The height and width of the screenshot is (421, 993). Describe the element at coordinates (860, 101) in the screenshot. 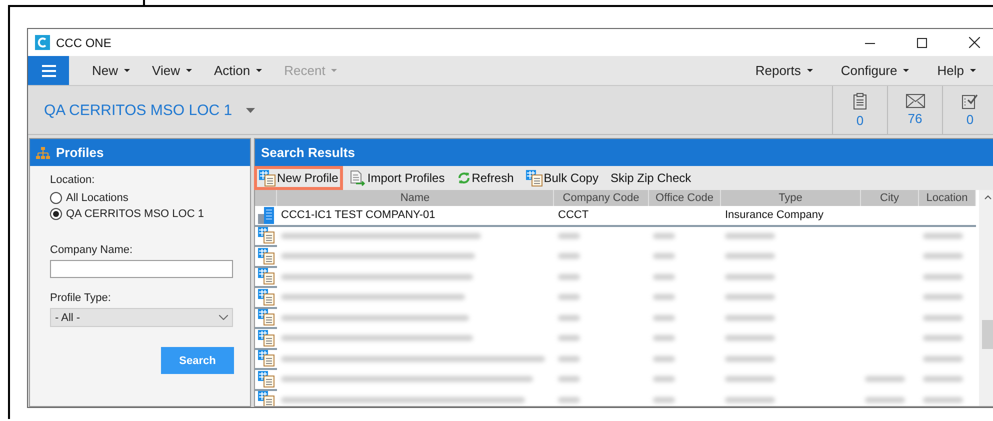

I see `clipboard-icon` at that location.